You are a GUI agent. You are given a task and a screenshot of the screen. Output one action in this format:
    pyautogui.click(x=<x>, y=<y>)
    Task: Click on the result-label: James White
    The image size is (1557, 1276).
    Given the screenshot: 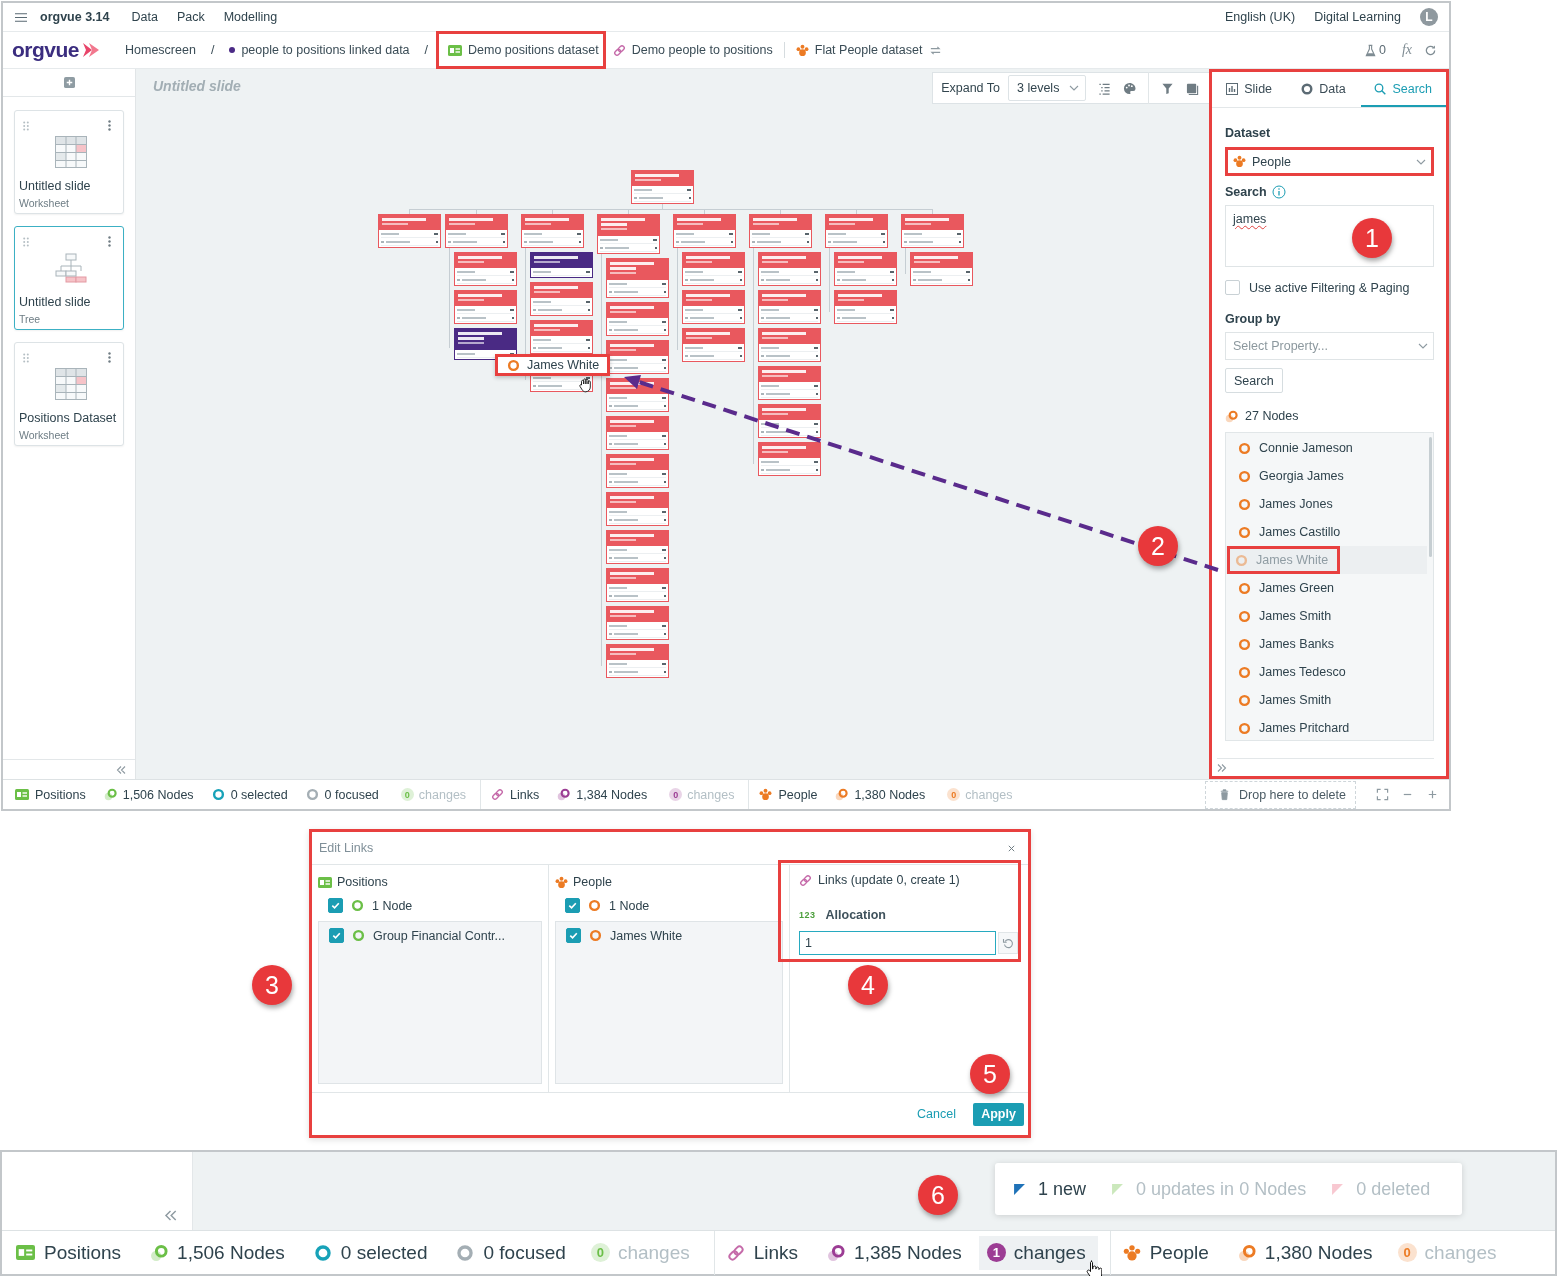 What is the action you would take?
    pyautogui.click(x=1292, y=560)
    